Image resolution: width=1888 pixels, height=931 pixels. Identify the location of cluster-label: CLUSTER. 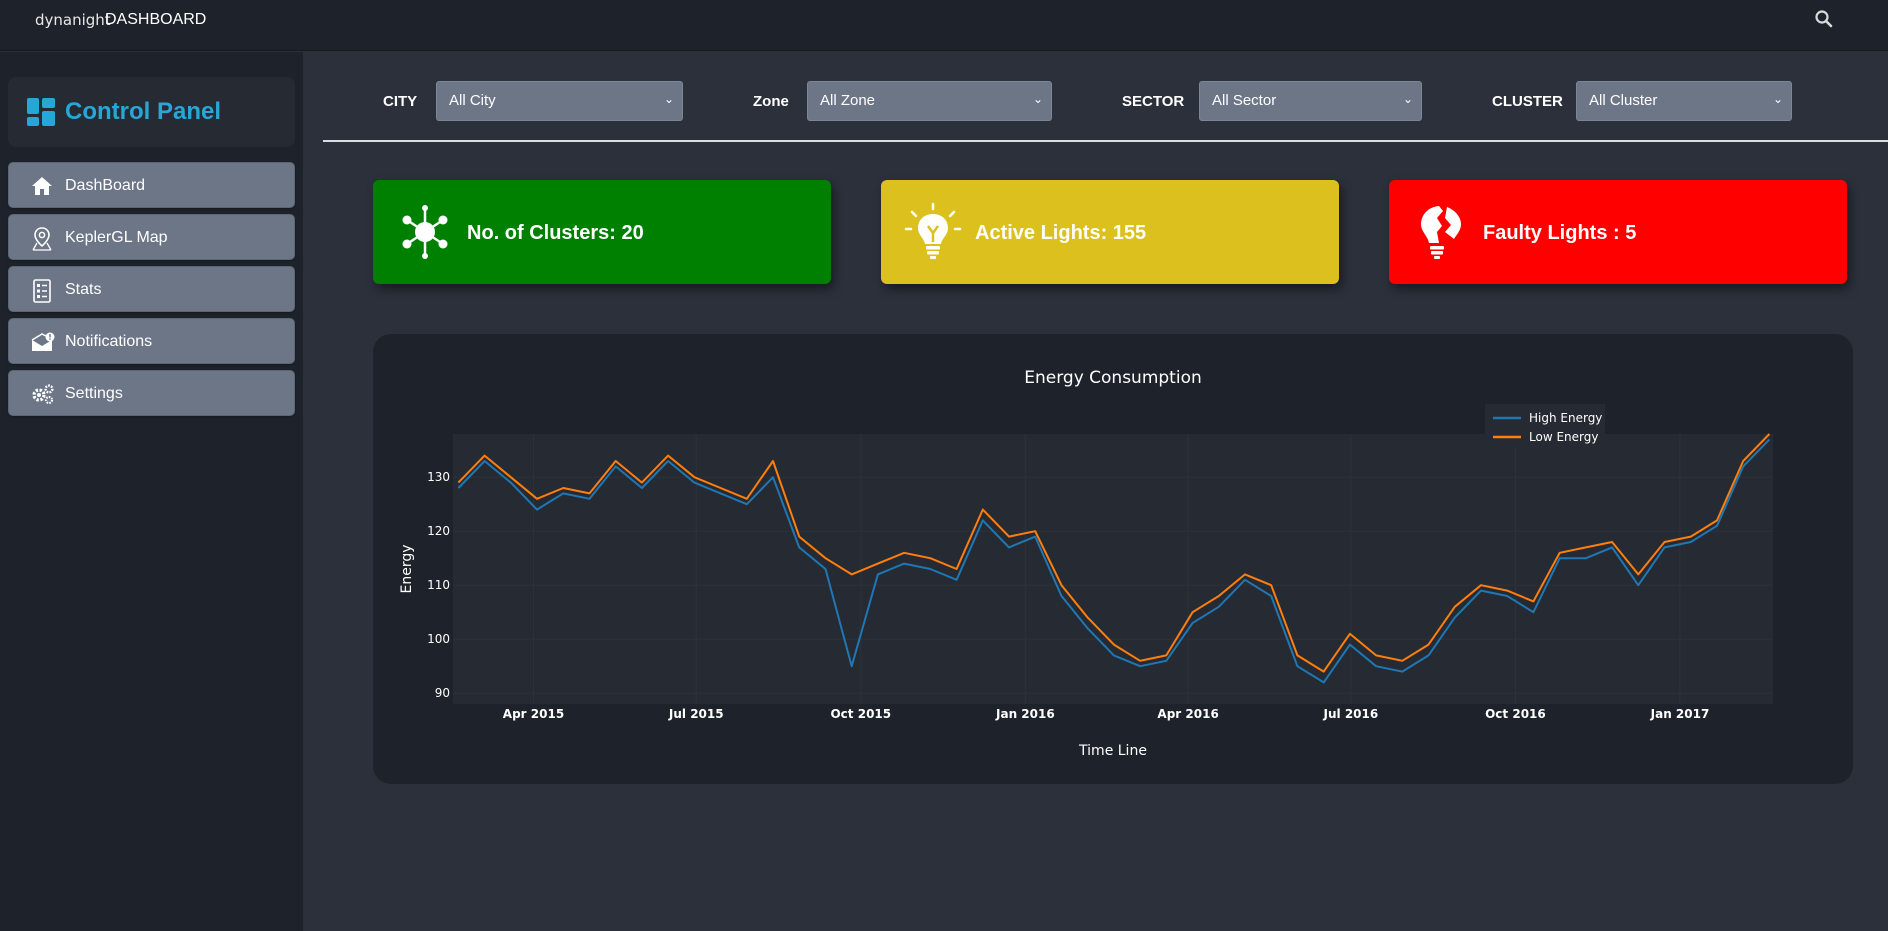
(1527, 101).